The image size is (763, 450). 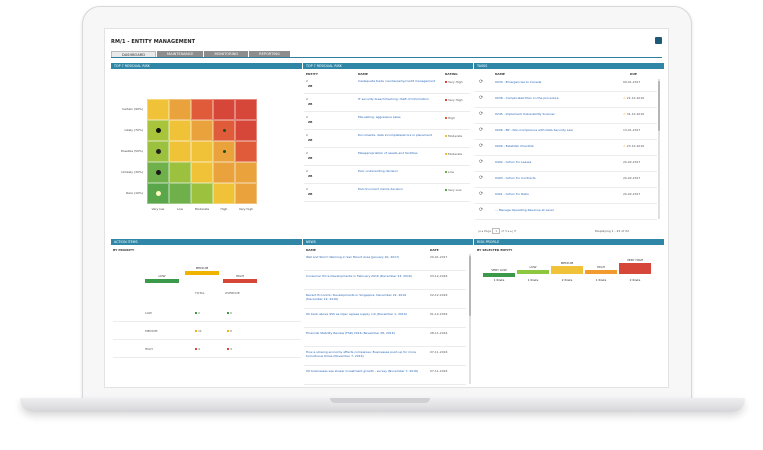 I want to click on pager-controls: |◂ ◂ Page 1 of 3 ▸ ▸| ⟳, so click(x=497, y=231).